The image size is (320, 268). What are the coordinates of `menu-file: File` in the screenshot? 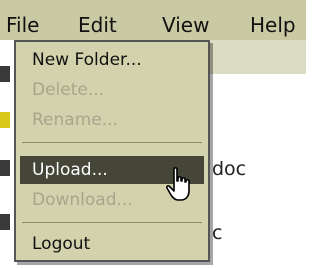 It's located at (22, 25).